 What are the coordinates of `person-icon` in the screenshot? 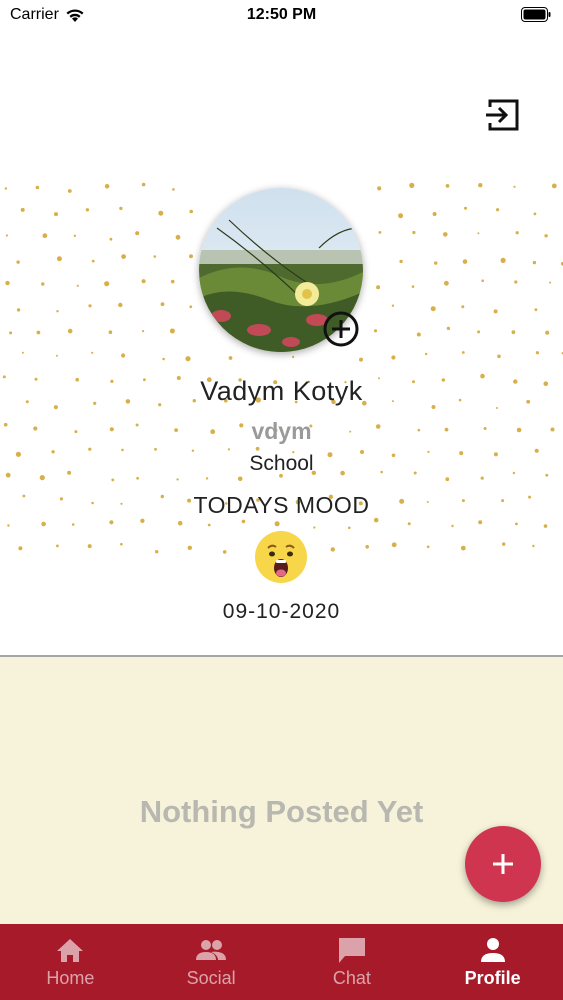 It's located at (492, 950).